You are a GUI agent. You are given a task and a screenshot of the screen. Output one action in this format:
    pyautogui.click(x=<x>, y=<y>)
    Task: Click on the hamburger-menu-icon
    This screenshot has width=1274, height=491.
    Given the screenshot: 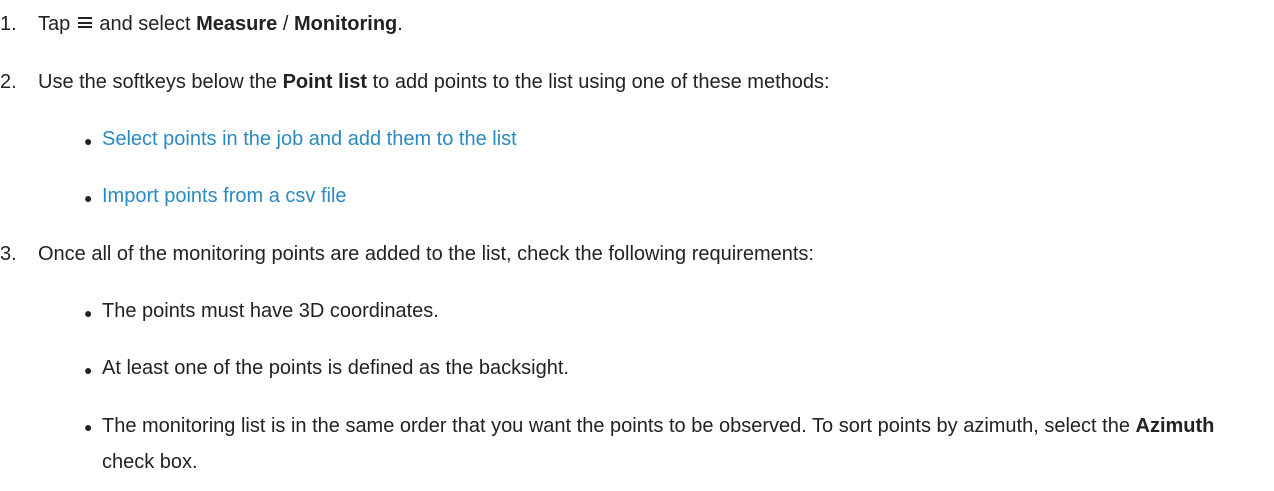 What is the action you would take?
    pyautogui.click(x=84, y=23)
    